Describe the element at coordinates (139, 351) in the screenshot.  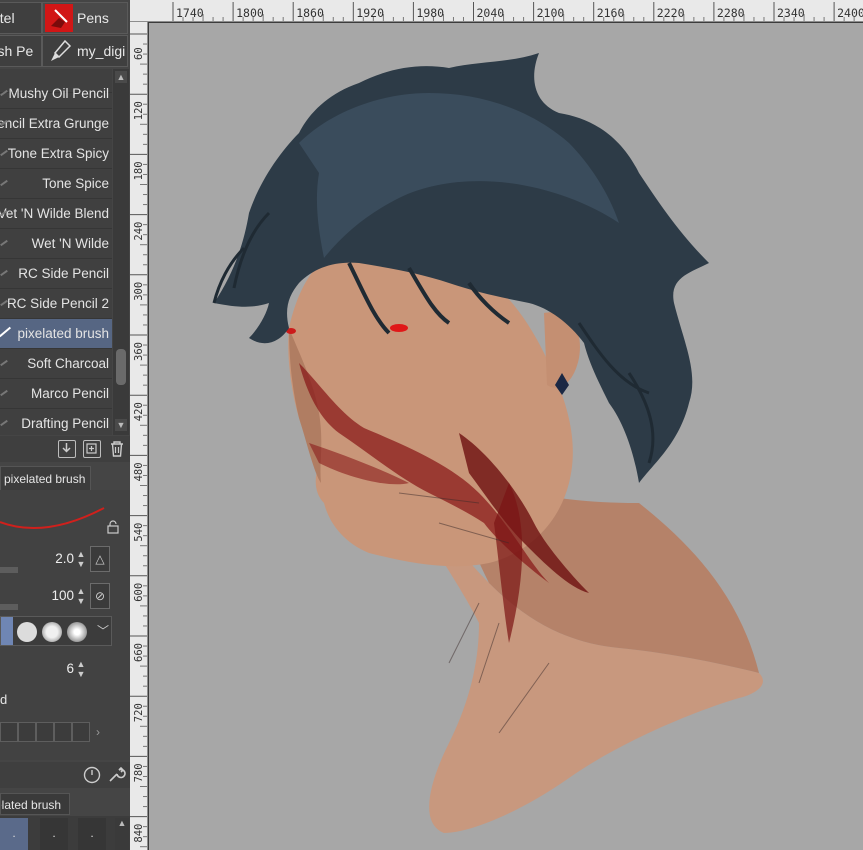
I see `ruler-label: 360` at that location.